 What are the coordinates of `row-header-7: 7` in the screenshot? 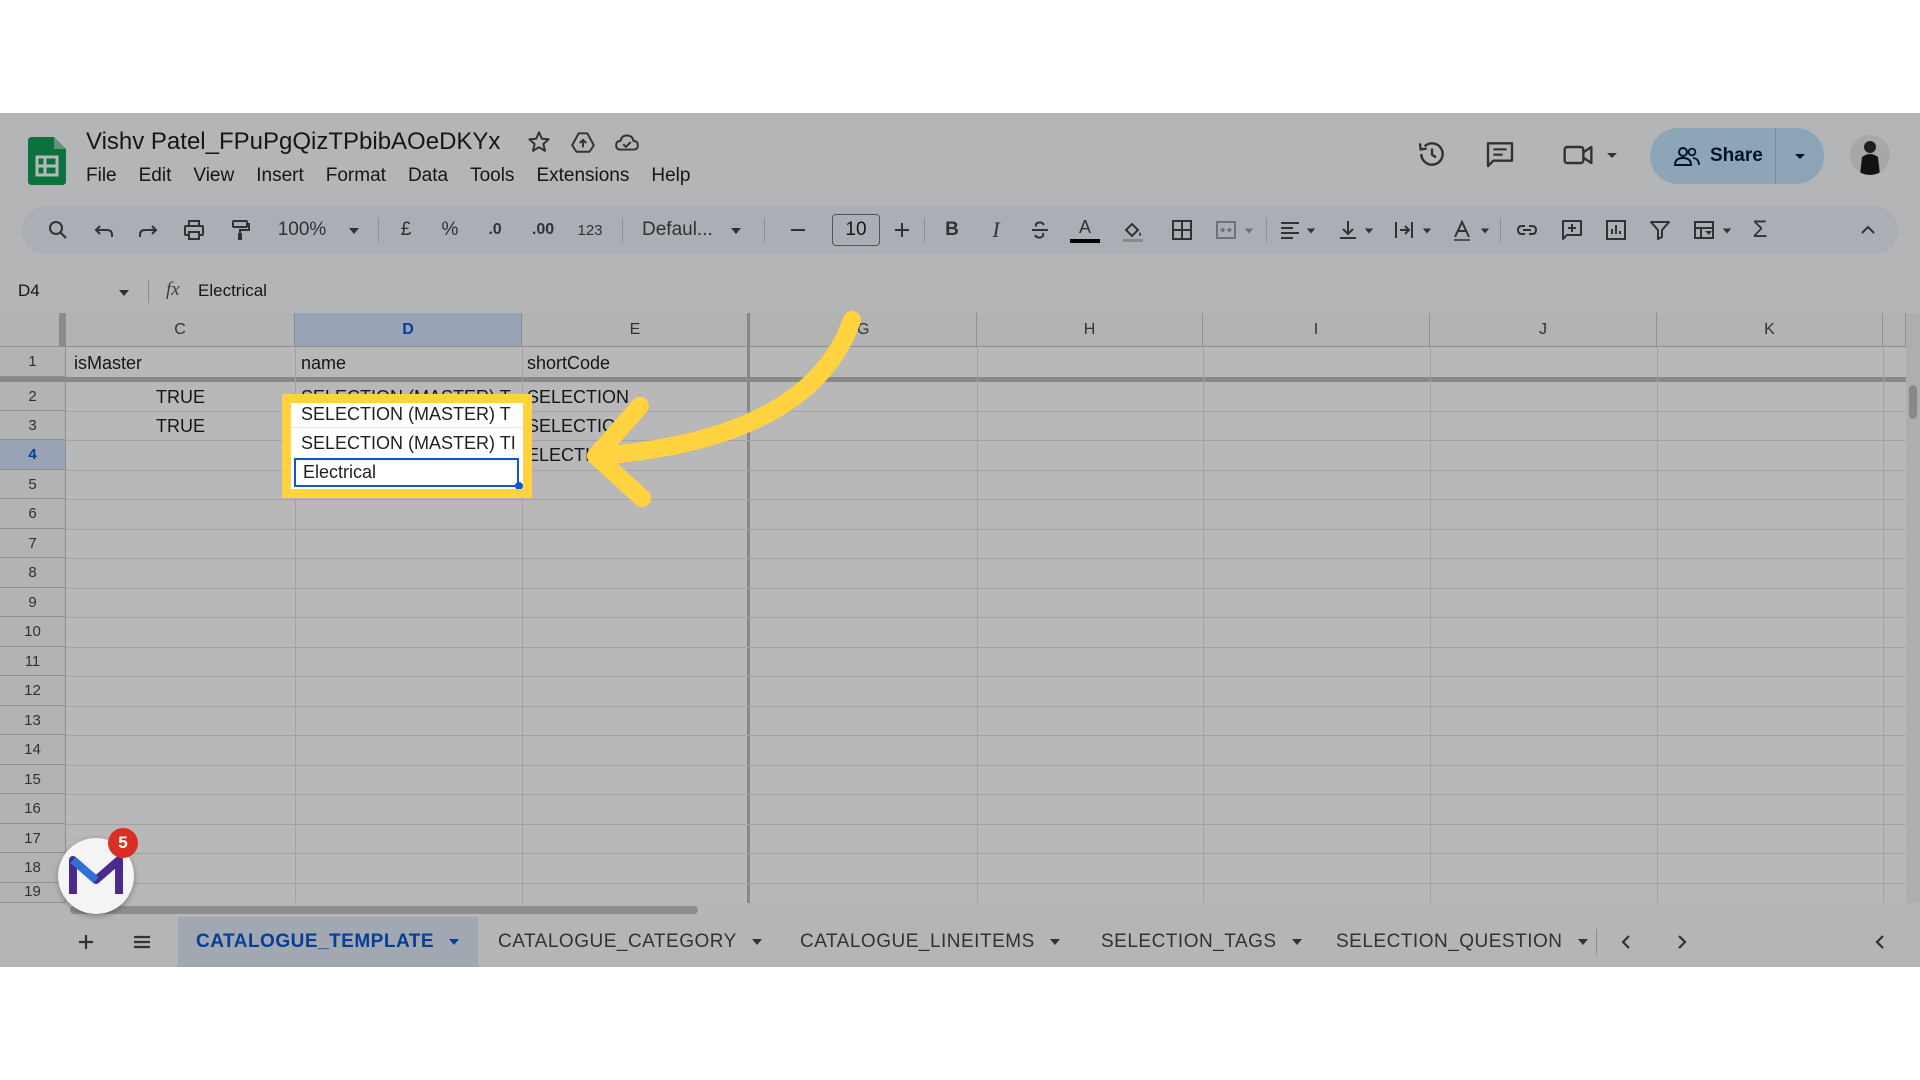 It's located at (33, 543).